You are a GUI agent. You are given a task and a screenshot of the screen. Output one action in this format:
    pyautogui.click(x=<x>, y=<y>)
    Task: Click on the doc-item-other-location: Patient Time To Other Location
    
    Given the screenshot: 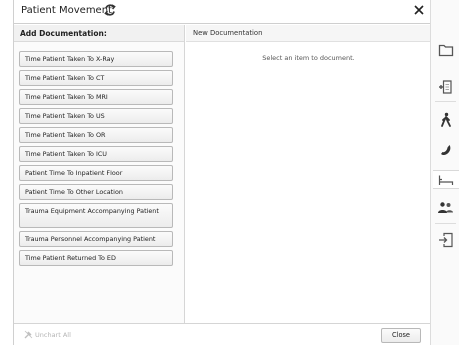 What is the action you would take?
    pyautogui.click(x=96, y=192)
    